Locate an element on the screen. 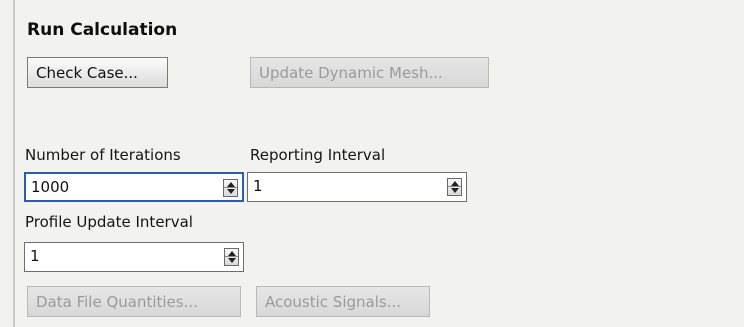  iterations-spinner: 1000 is located at coordinates (134, 187).